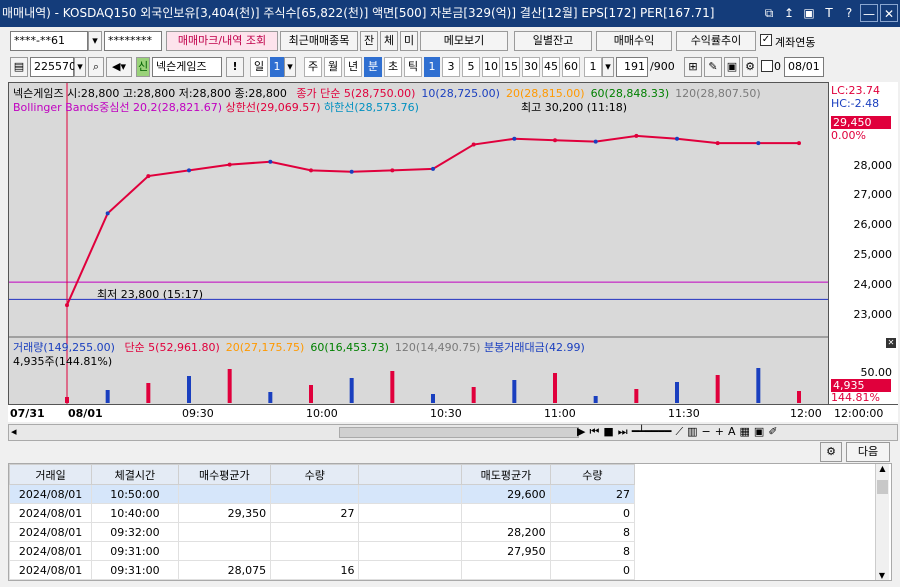 This screenshot has width=900, height=587. Describe the element at coordinates (809, 13) in the screenshot. I see `window-layout-icon: ▣` at that location.